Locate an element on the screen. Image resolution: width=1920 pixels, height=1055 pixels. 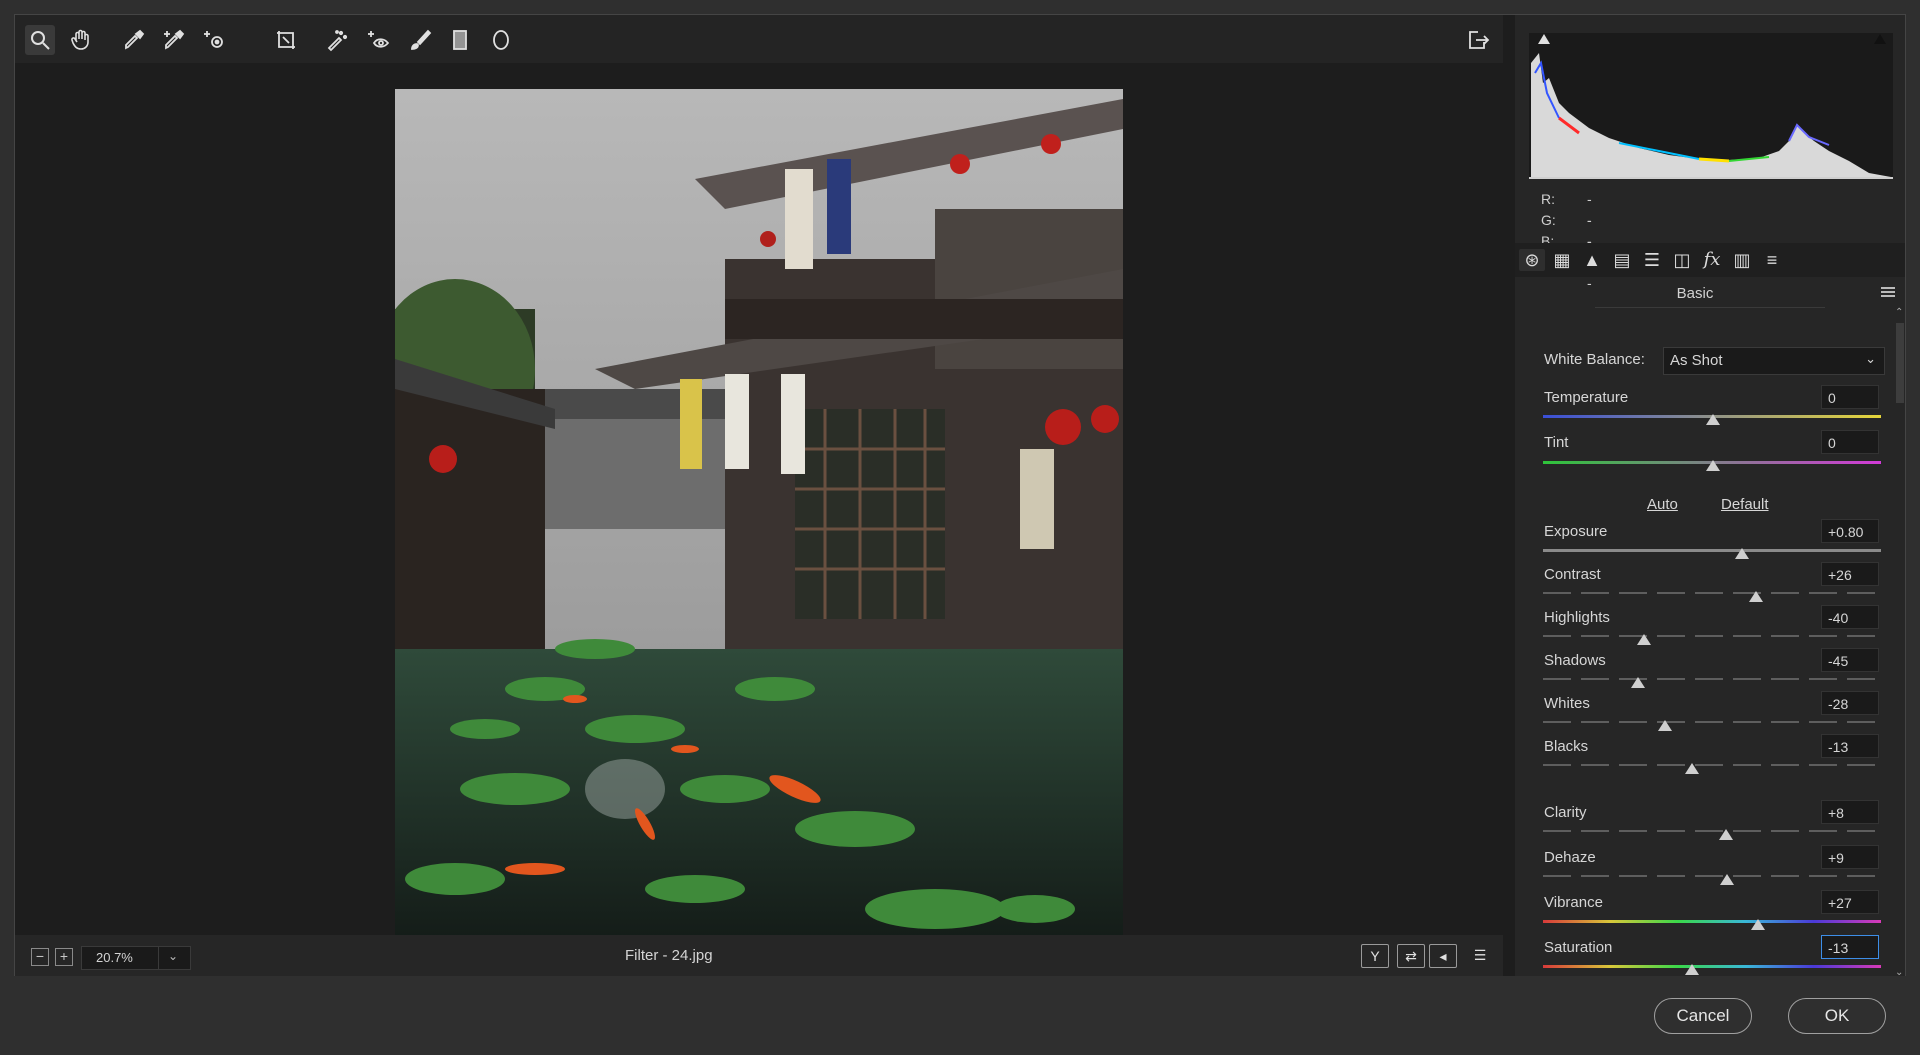
contrast-input: +26 is located at coordinates (1850, 574).